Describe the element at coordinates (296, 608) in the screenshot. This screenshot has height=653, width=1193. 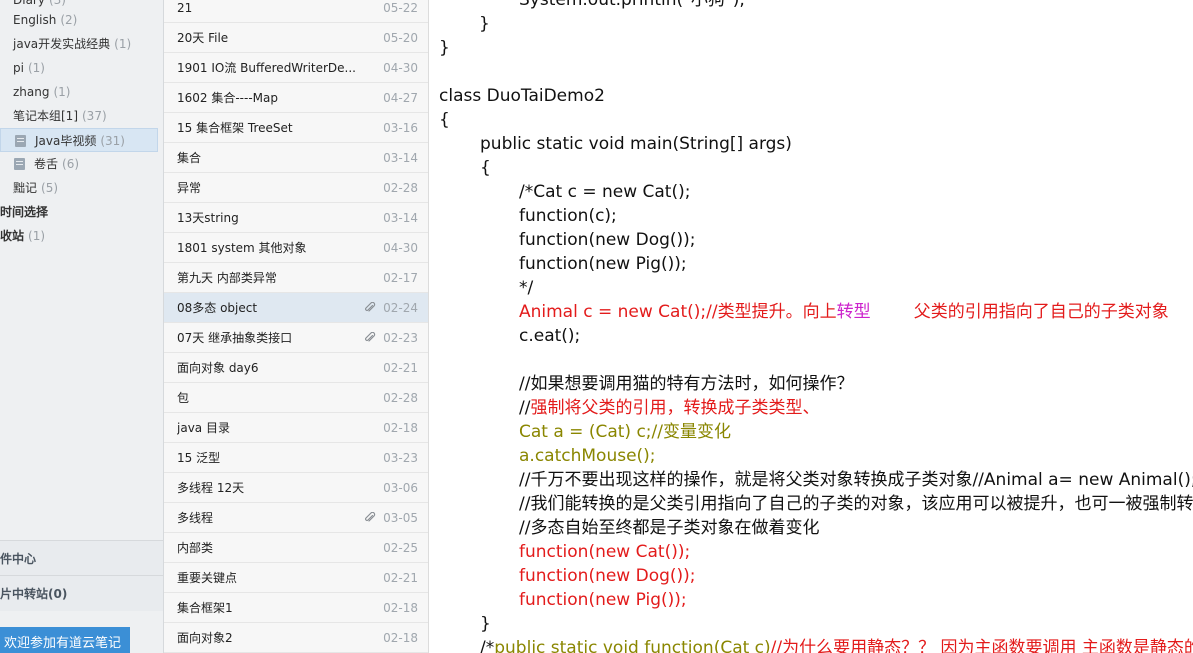
I see `note-list-item: 集合框架1 02-18` at that location.